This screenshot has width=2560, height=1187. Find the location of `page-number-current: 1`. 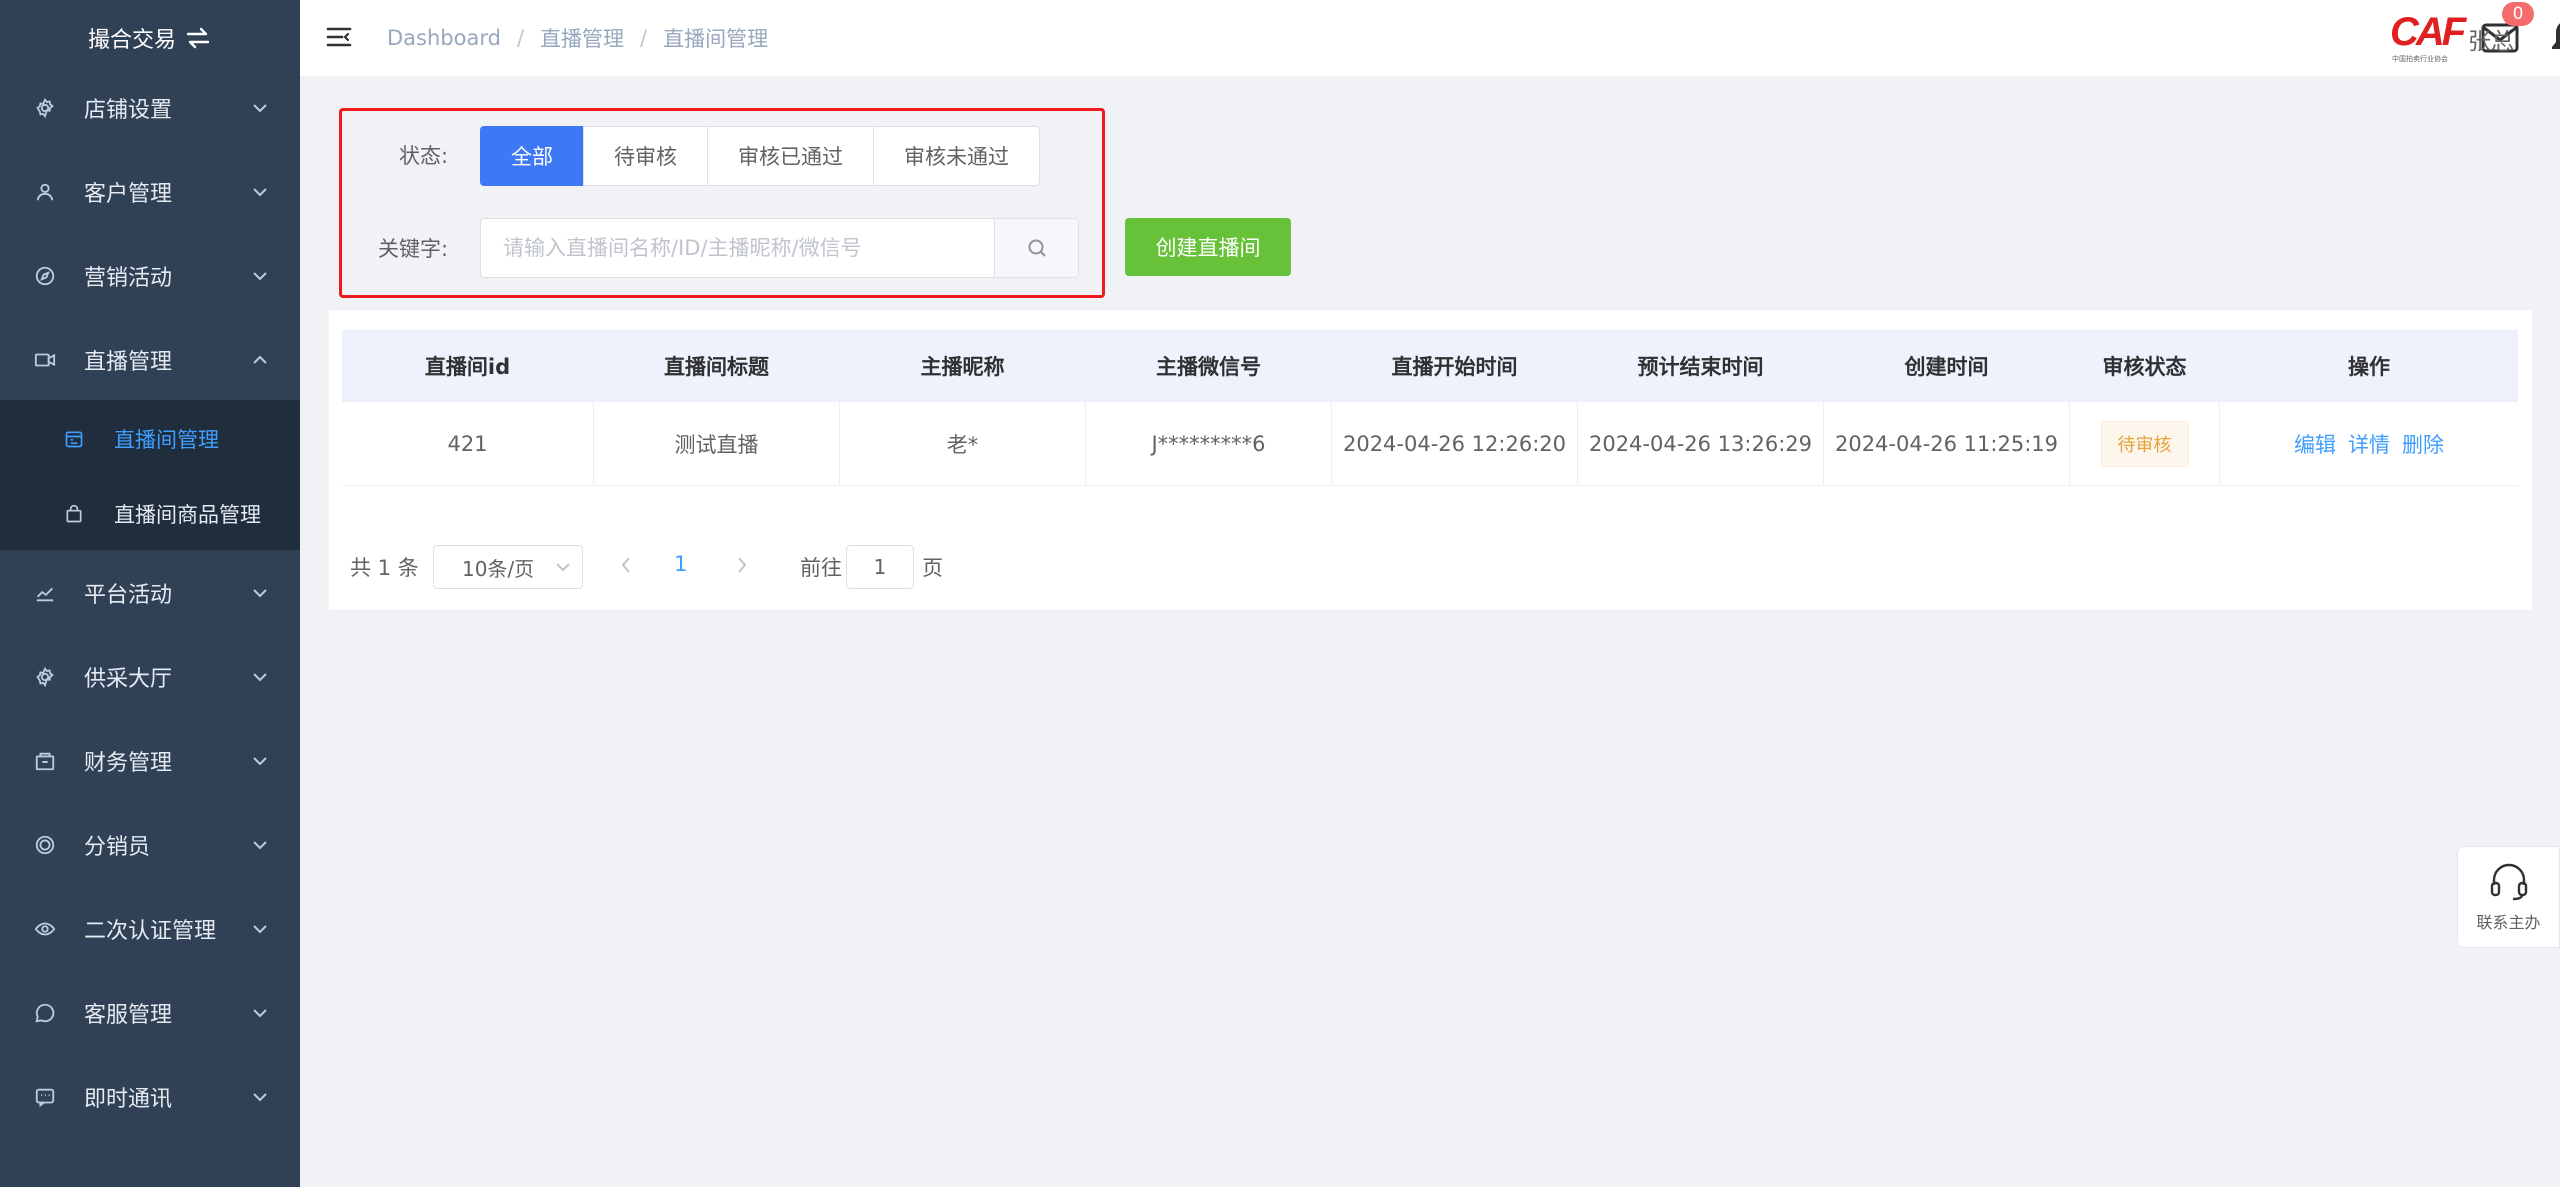

page-number-current: 1 is located at coordinates (680, 564).